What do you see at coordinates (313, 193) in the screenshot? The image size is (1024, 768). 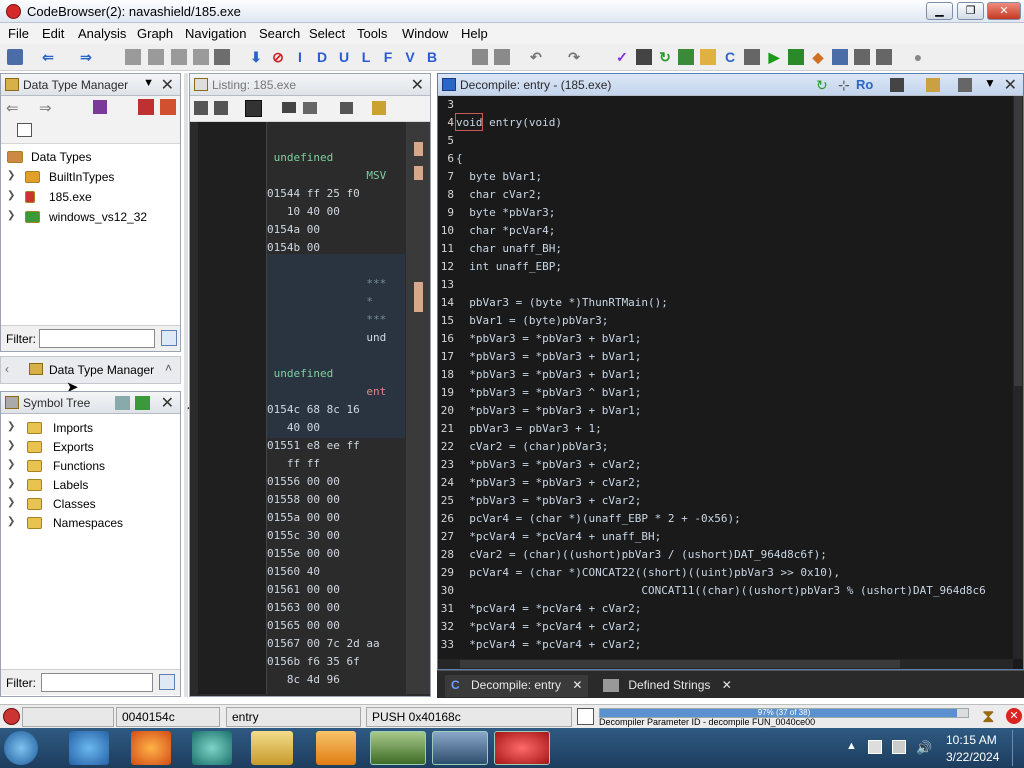 I see `listing-line: 01544 ff 25 f0` at bounding box center [313, 193].